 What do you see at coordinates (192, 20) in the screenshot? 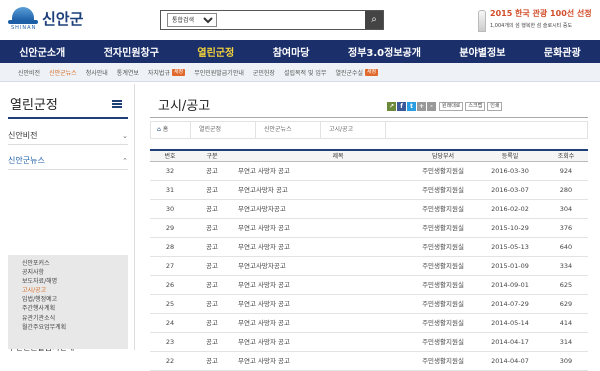
I see `search-scope-select: 통합검색` at bounding box center [192, 20].